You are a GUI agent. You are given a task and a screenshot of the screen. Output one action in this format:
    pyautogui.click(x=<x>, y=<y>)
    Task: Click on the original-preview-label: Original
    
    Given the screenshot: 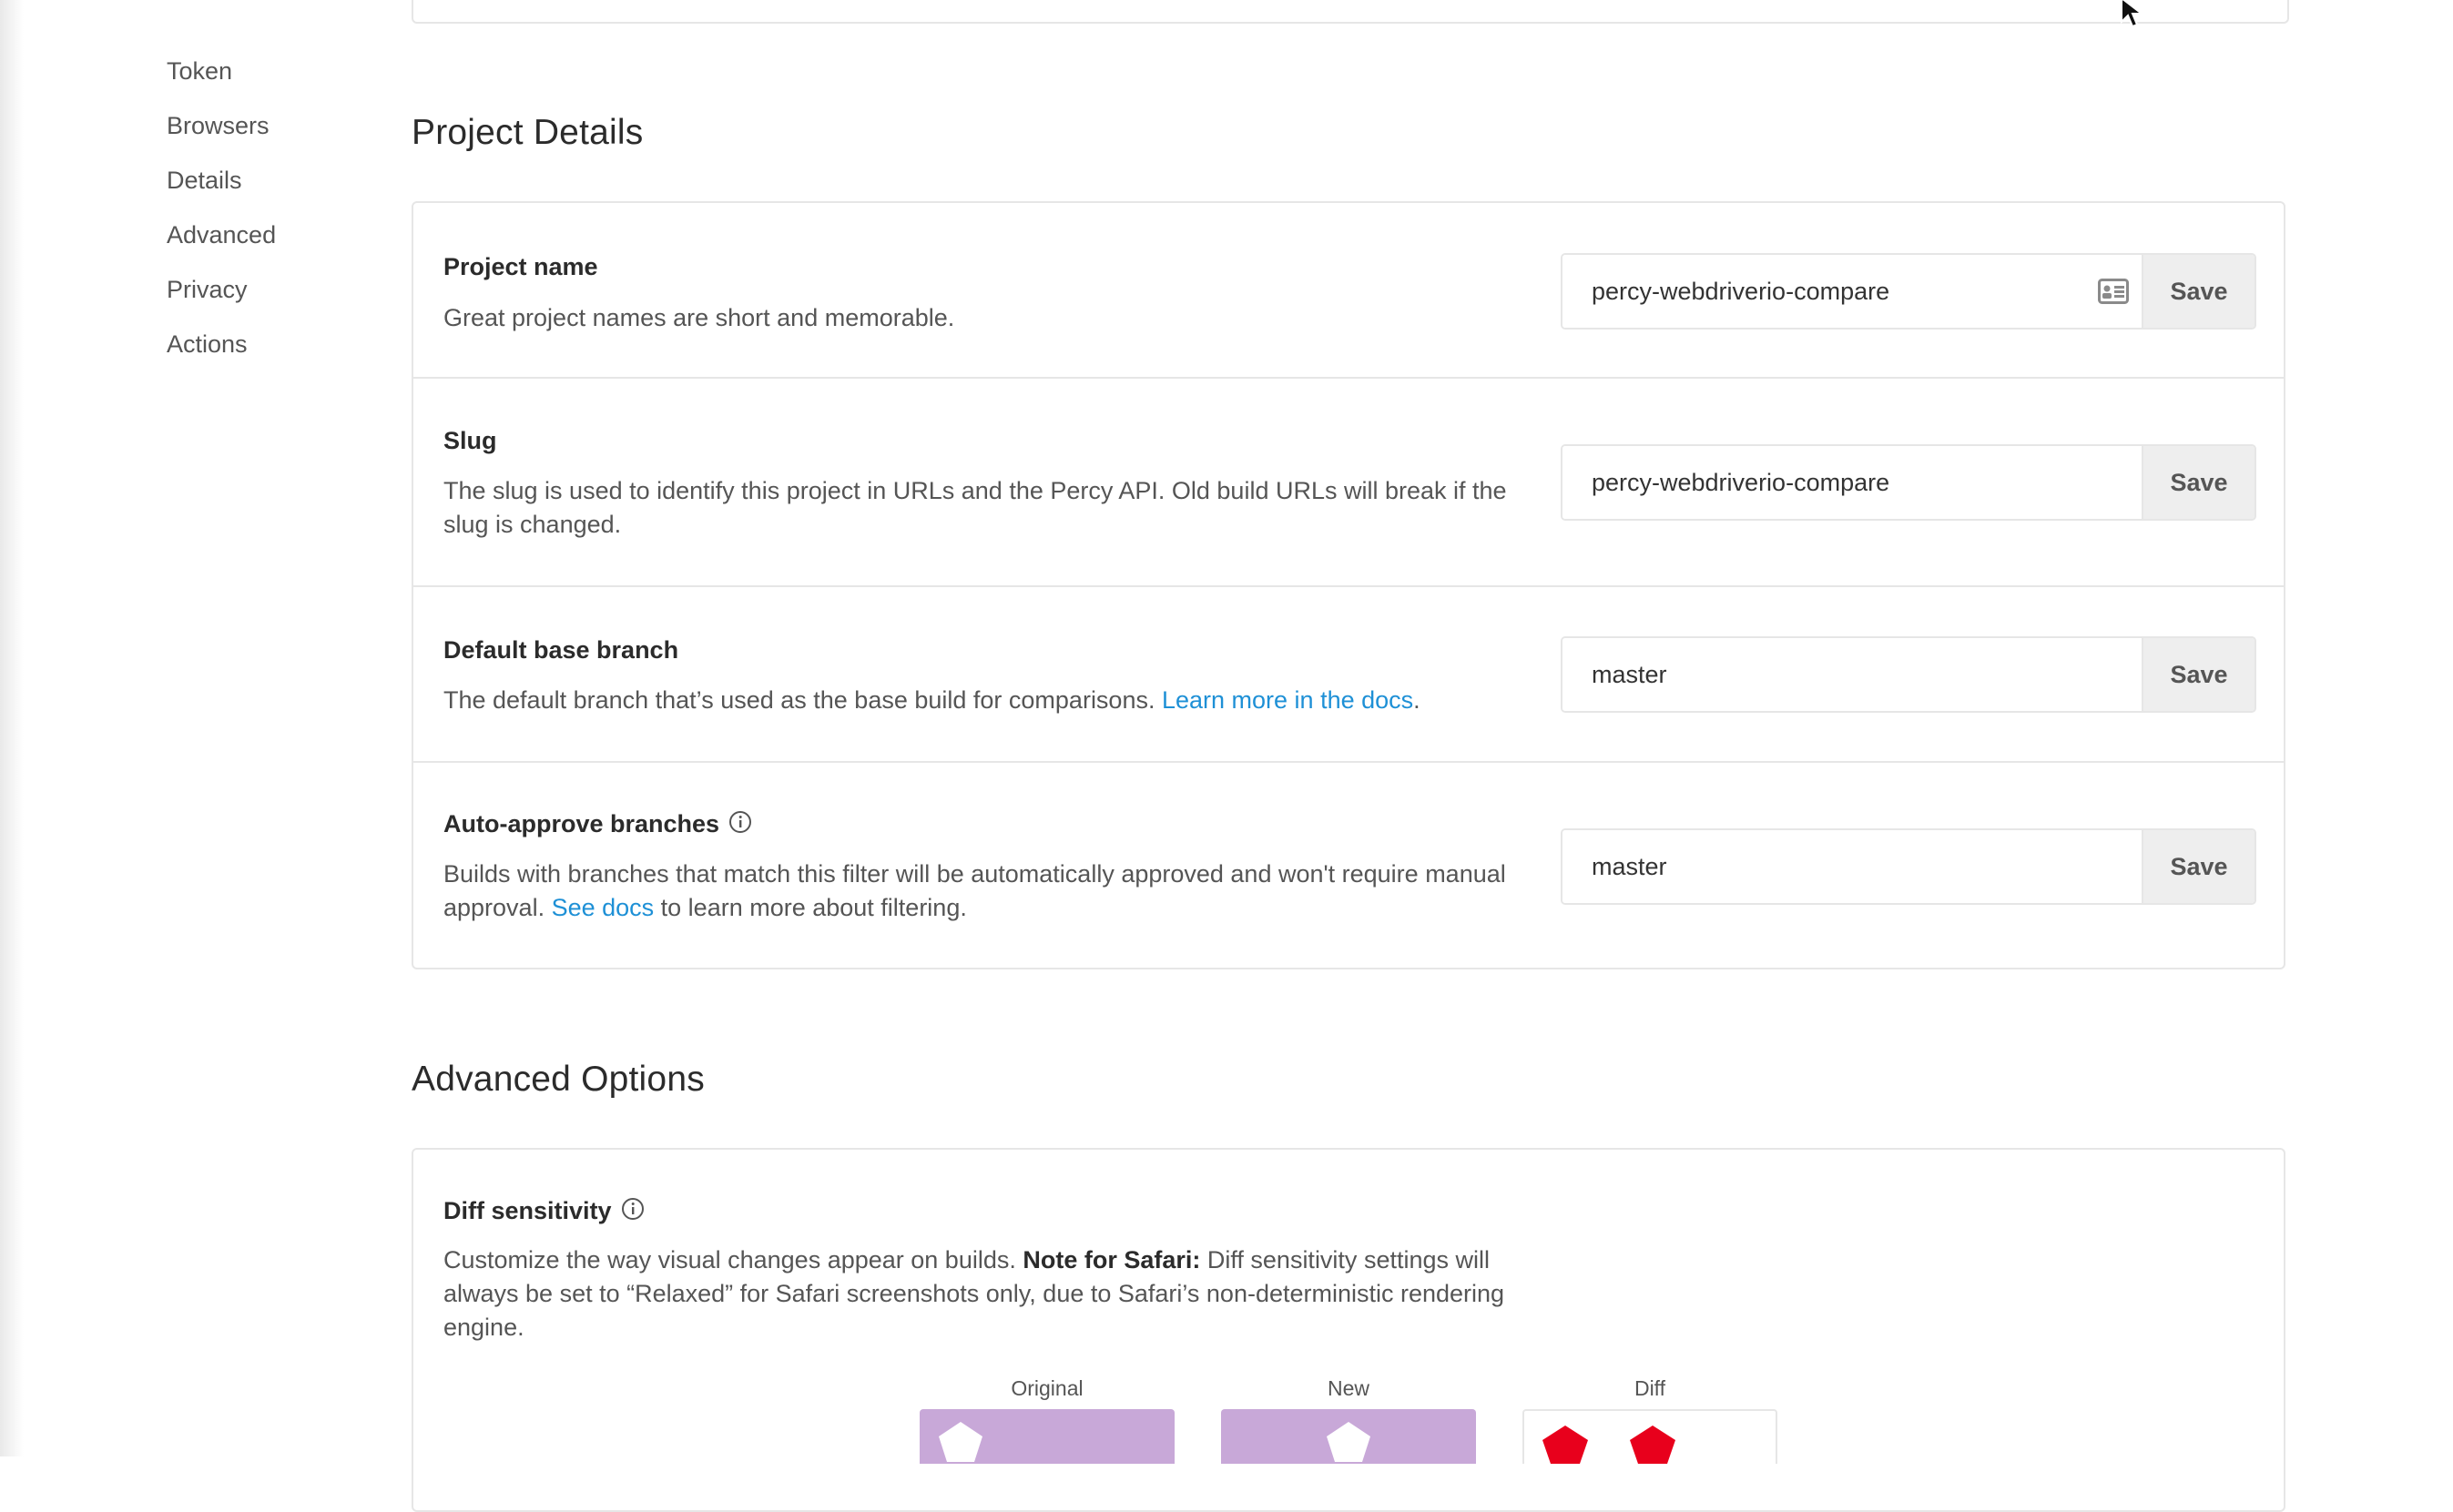 What is the action you would take?
    pyautogui.click(x=1047, y=1388)
    